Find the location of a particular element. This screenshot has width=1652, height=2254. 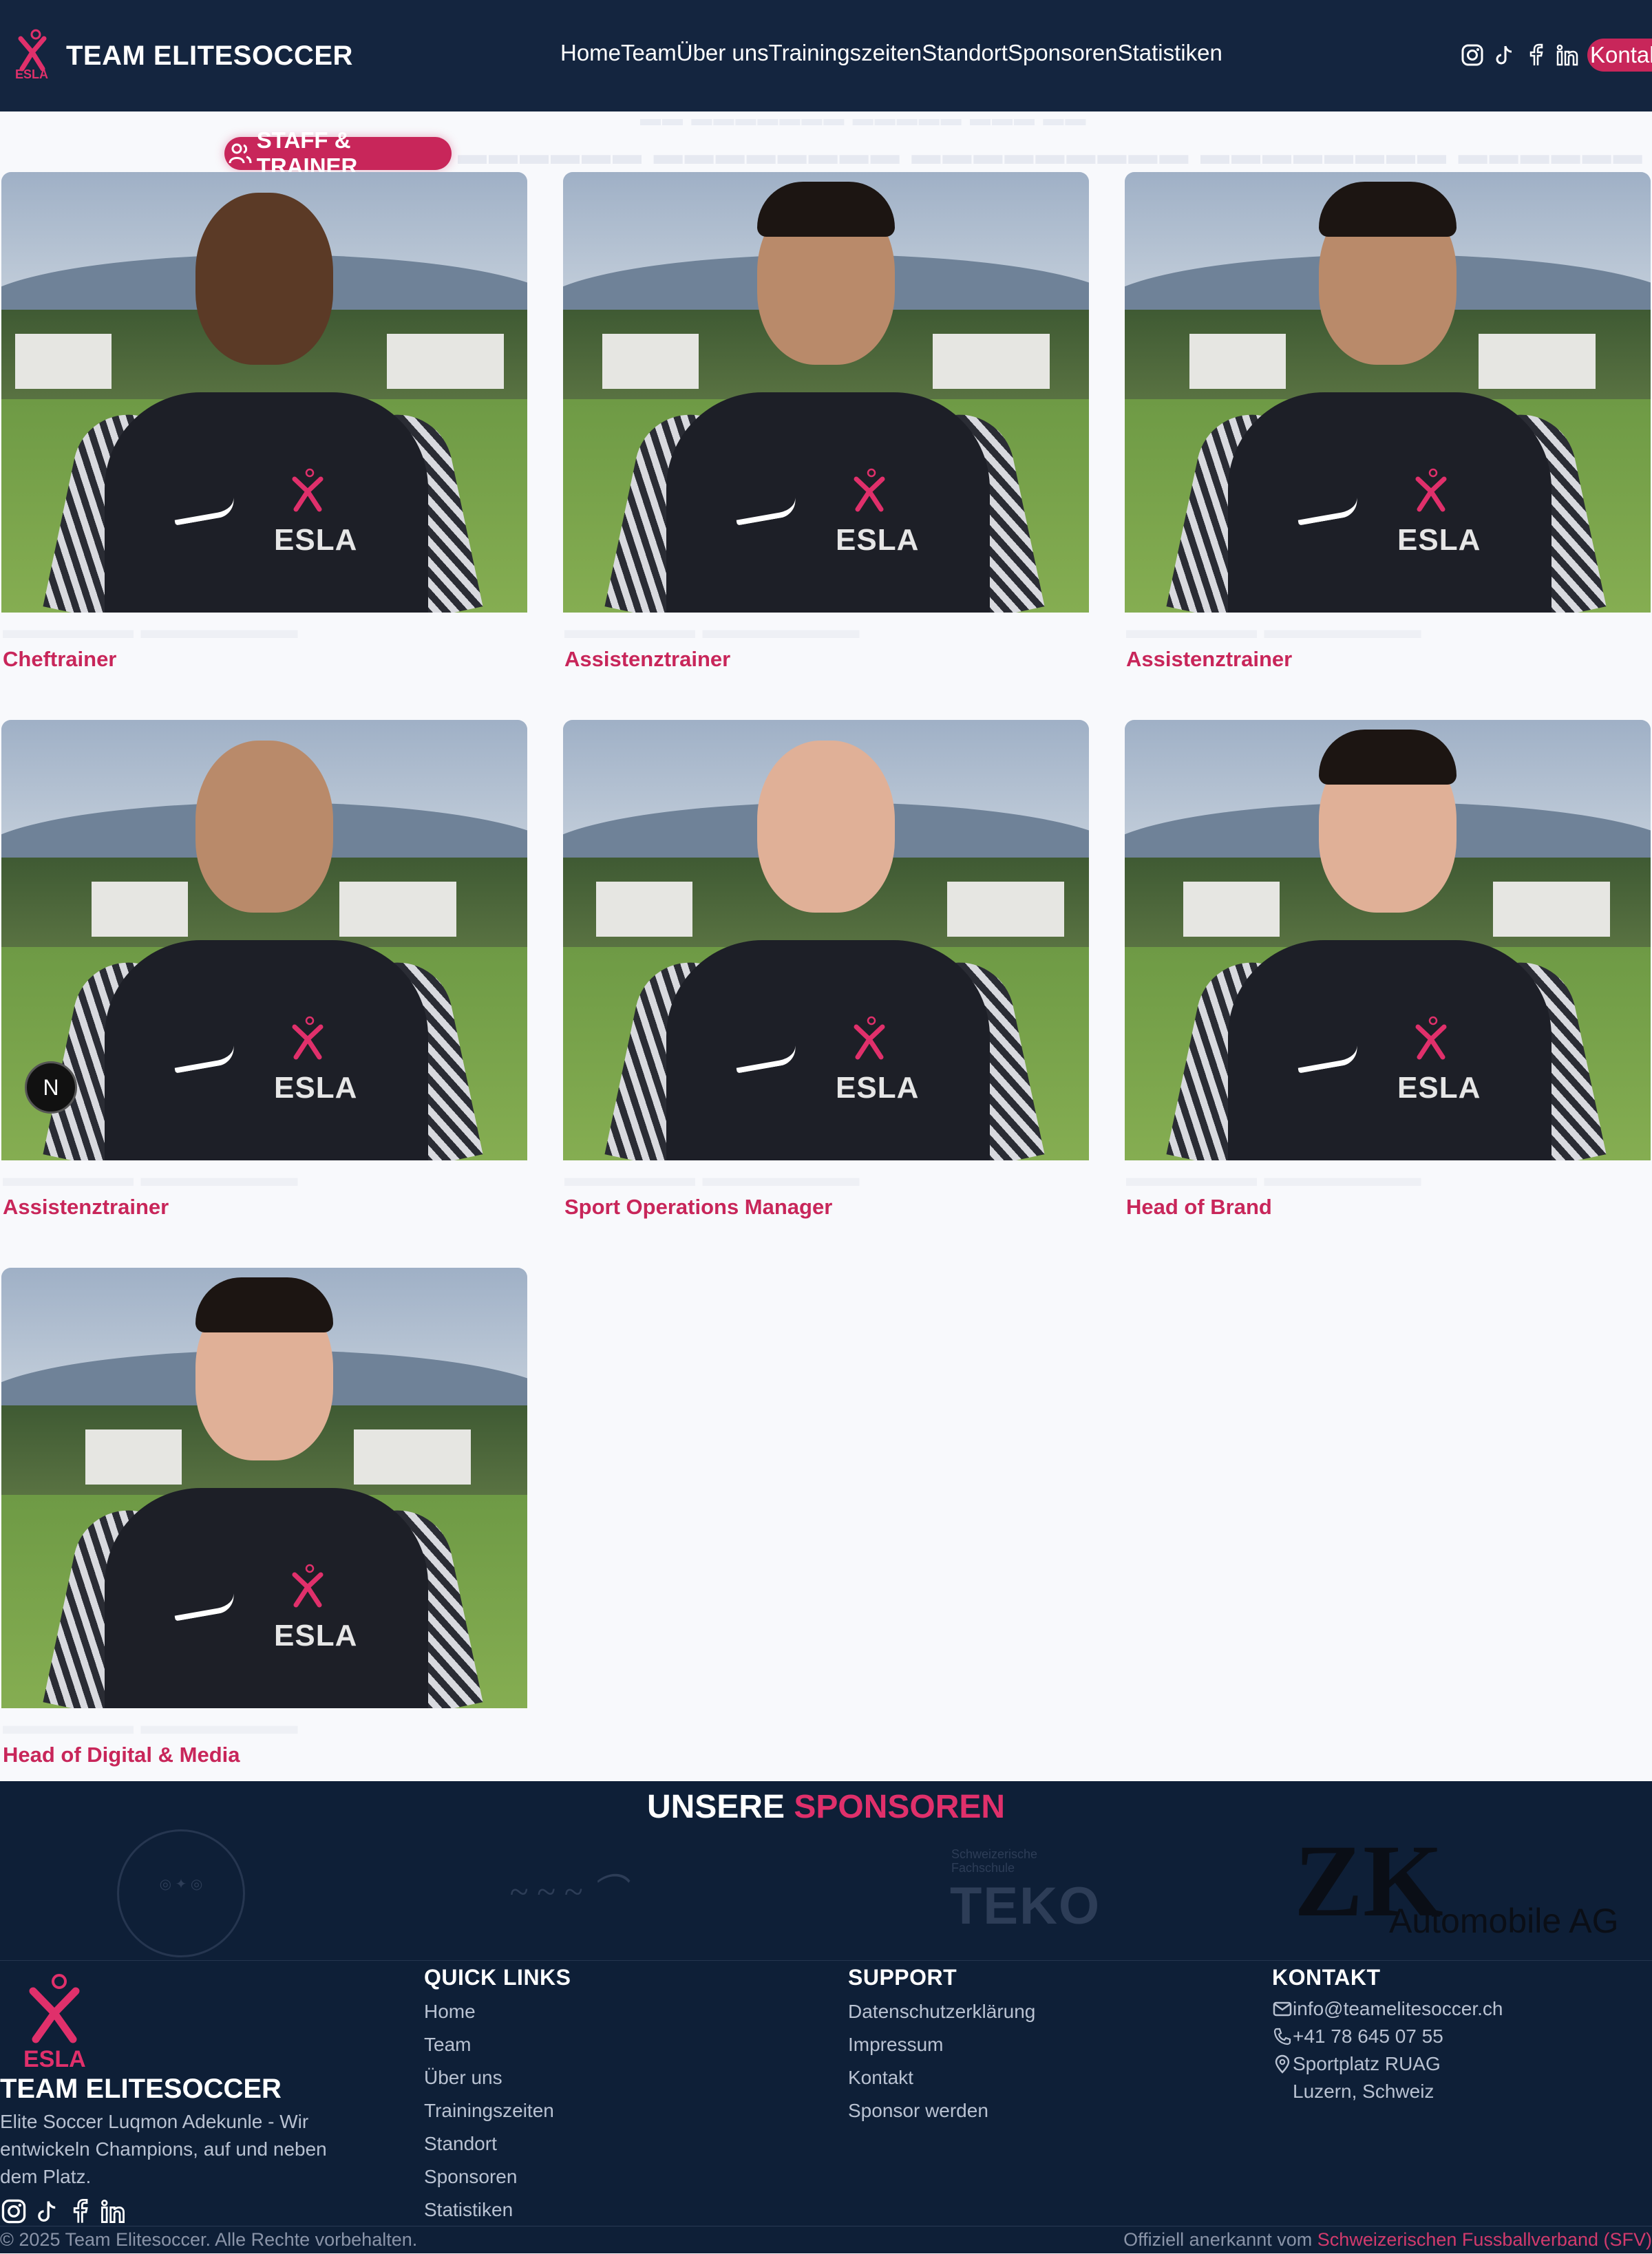

nav-about: Über uns is located at coordinates (723, 53).